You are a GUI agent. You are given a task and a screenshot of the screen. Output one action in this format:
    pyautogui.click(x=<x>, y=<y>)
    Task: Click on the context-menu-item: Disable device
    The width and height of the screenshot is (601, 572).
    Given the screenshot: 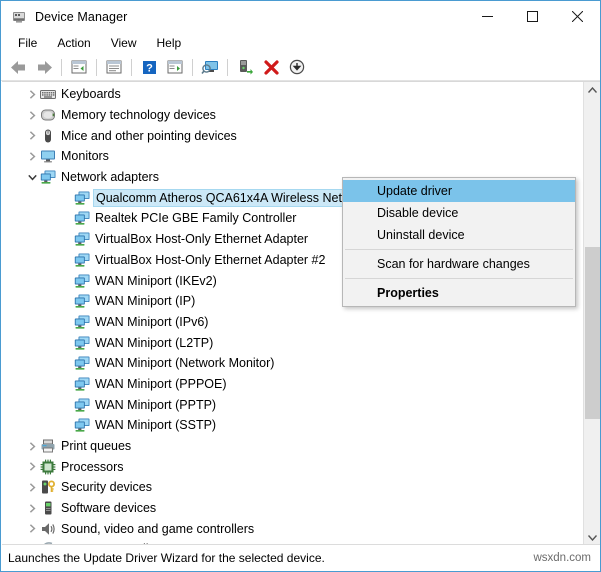 What is the action you would take?
    pyautogui.click(x=459, y=213)
    